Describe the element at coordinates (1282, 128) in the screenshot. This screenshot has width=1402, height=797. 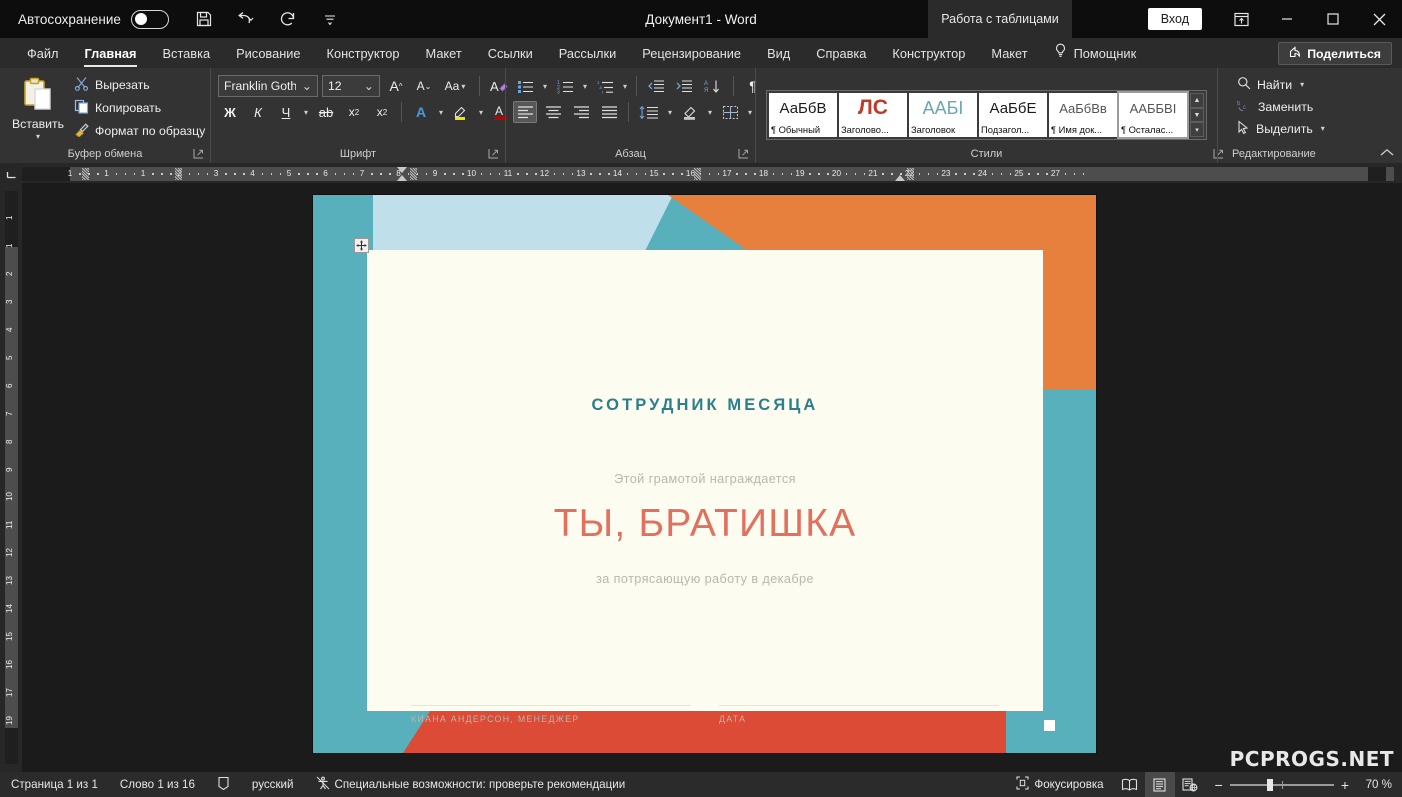
I see `select-button: Выделить ▾` at that location.